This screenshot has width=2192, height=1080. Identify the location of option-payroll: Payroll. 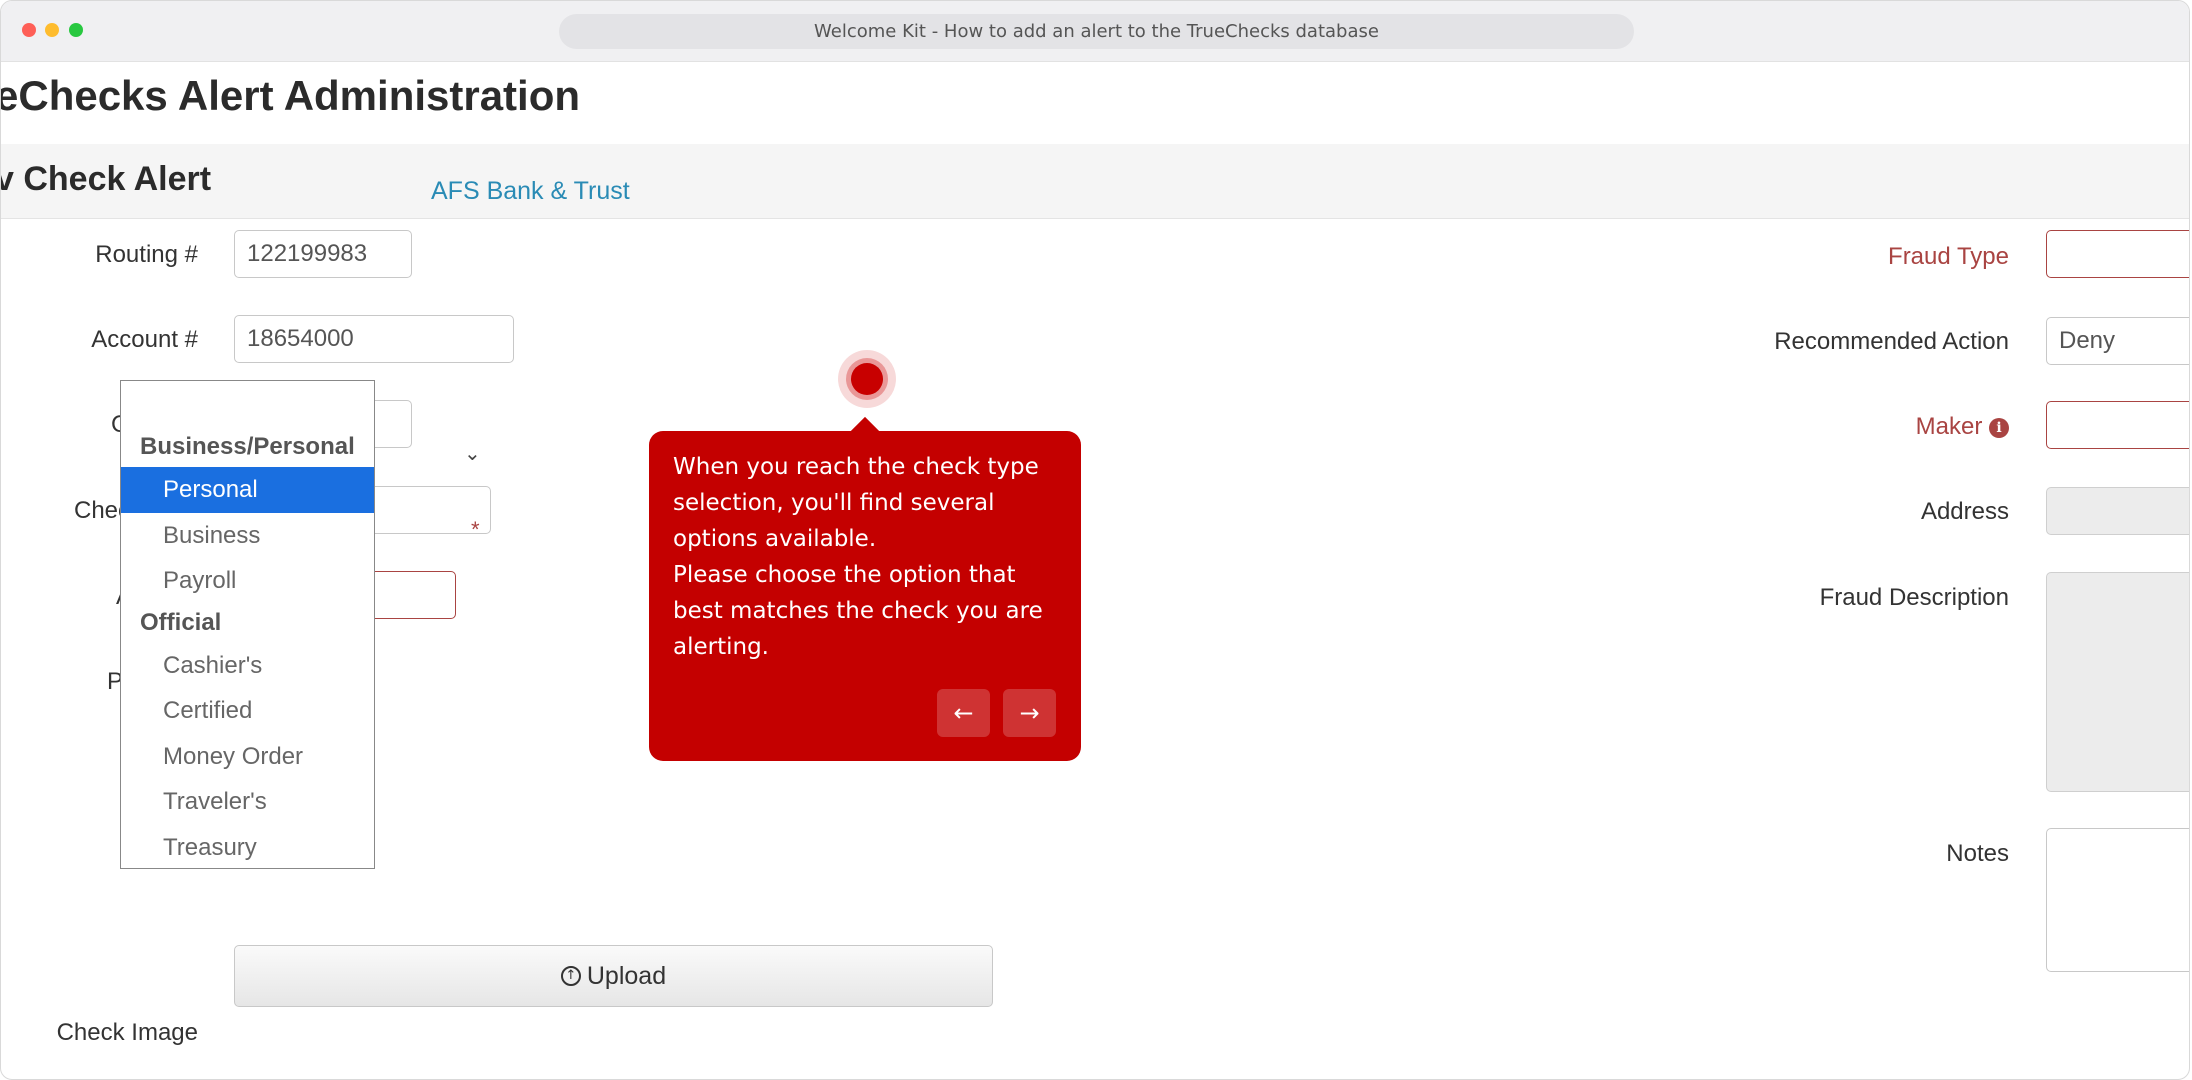
(247, 581).